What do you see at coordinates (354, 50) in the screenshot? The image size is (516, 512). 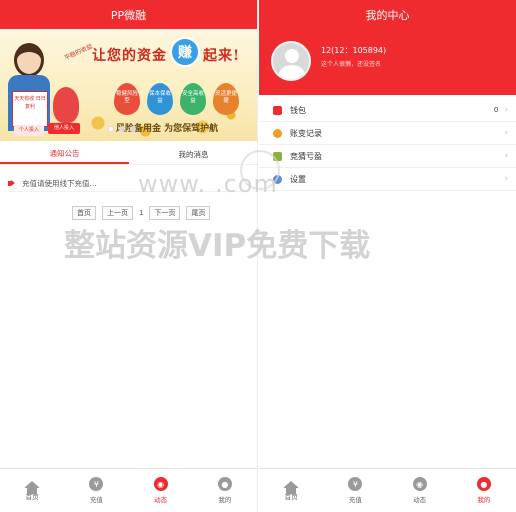 I see `user-name: 12(12：105894)` at bounding box center [354, 50].